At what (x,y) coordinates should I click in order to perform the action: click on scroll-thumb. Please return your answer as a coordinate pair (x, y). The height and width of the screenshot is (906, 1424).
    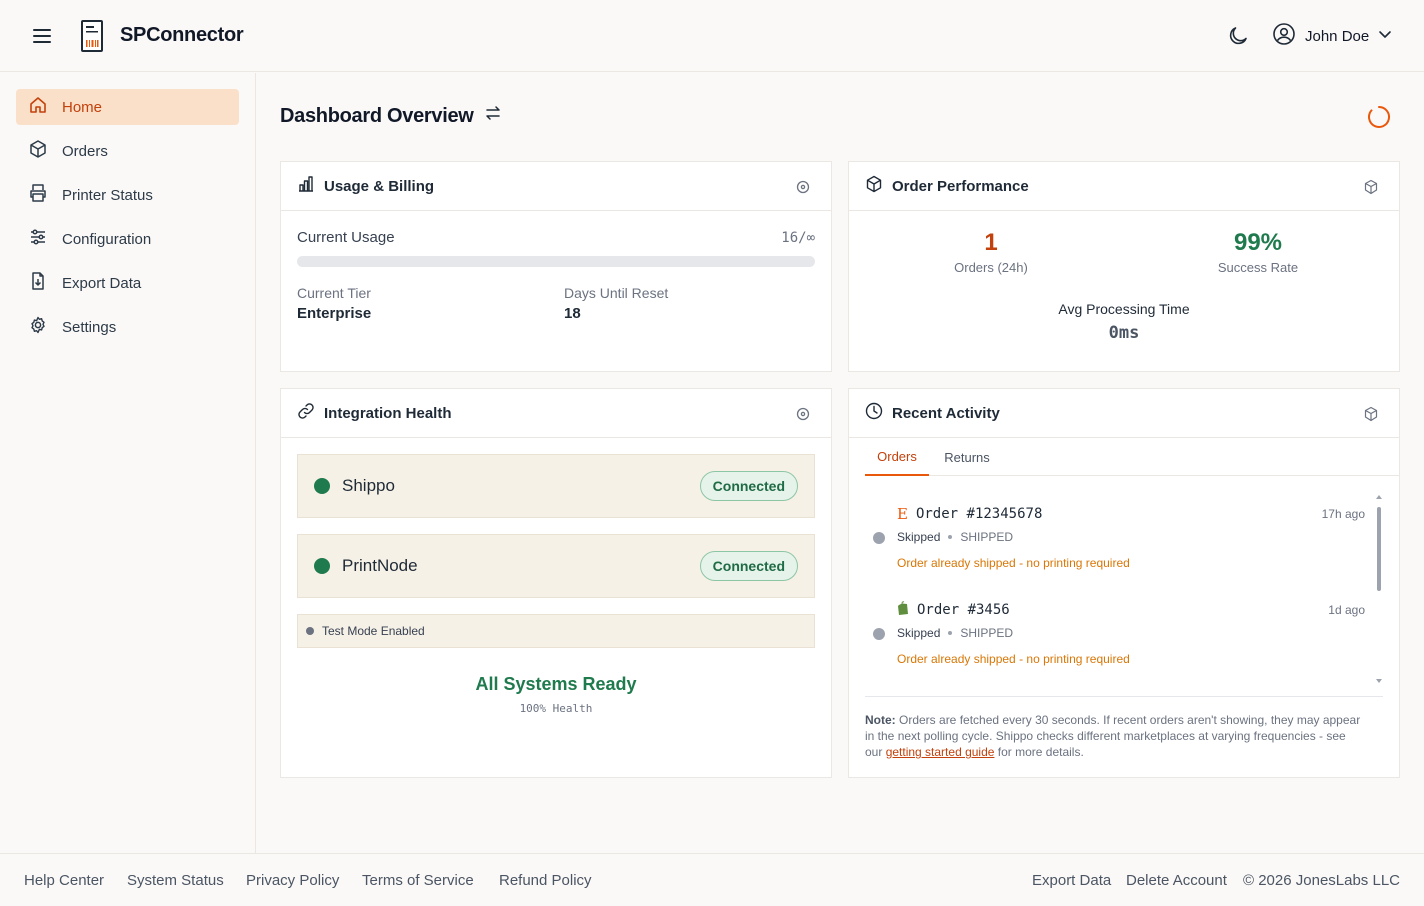
    Looking at the image, I should click on (1379, 549).